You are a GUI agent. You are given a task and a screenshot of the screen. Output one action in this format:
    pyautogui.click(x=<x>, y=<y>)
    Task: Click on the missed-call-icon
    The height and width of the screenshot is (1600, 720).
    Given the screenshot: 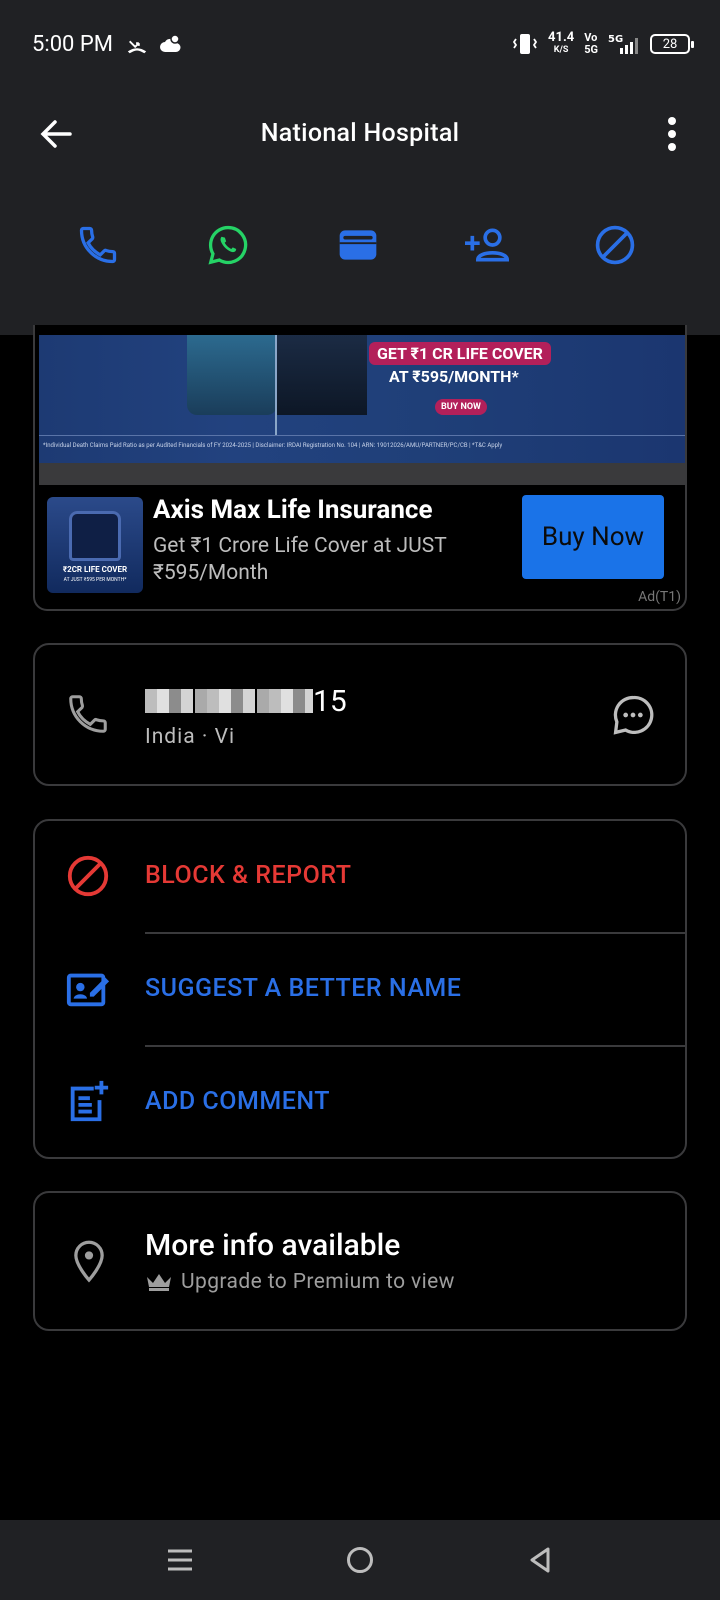 What is the action you would take?
    pyautogui.click(x=137, y=47)
    